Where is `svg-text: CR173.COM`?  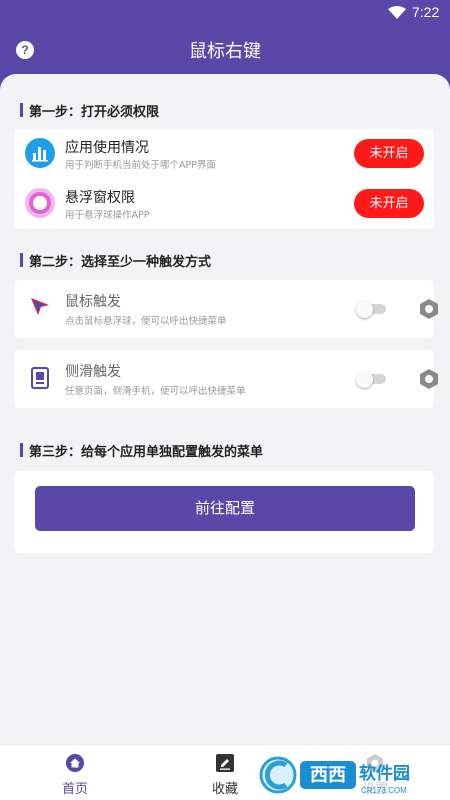
svg-text: CR173.COM is located at coordinates (384, 790).